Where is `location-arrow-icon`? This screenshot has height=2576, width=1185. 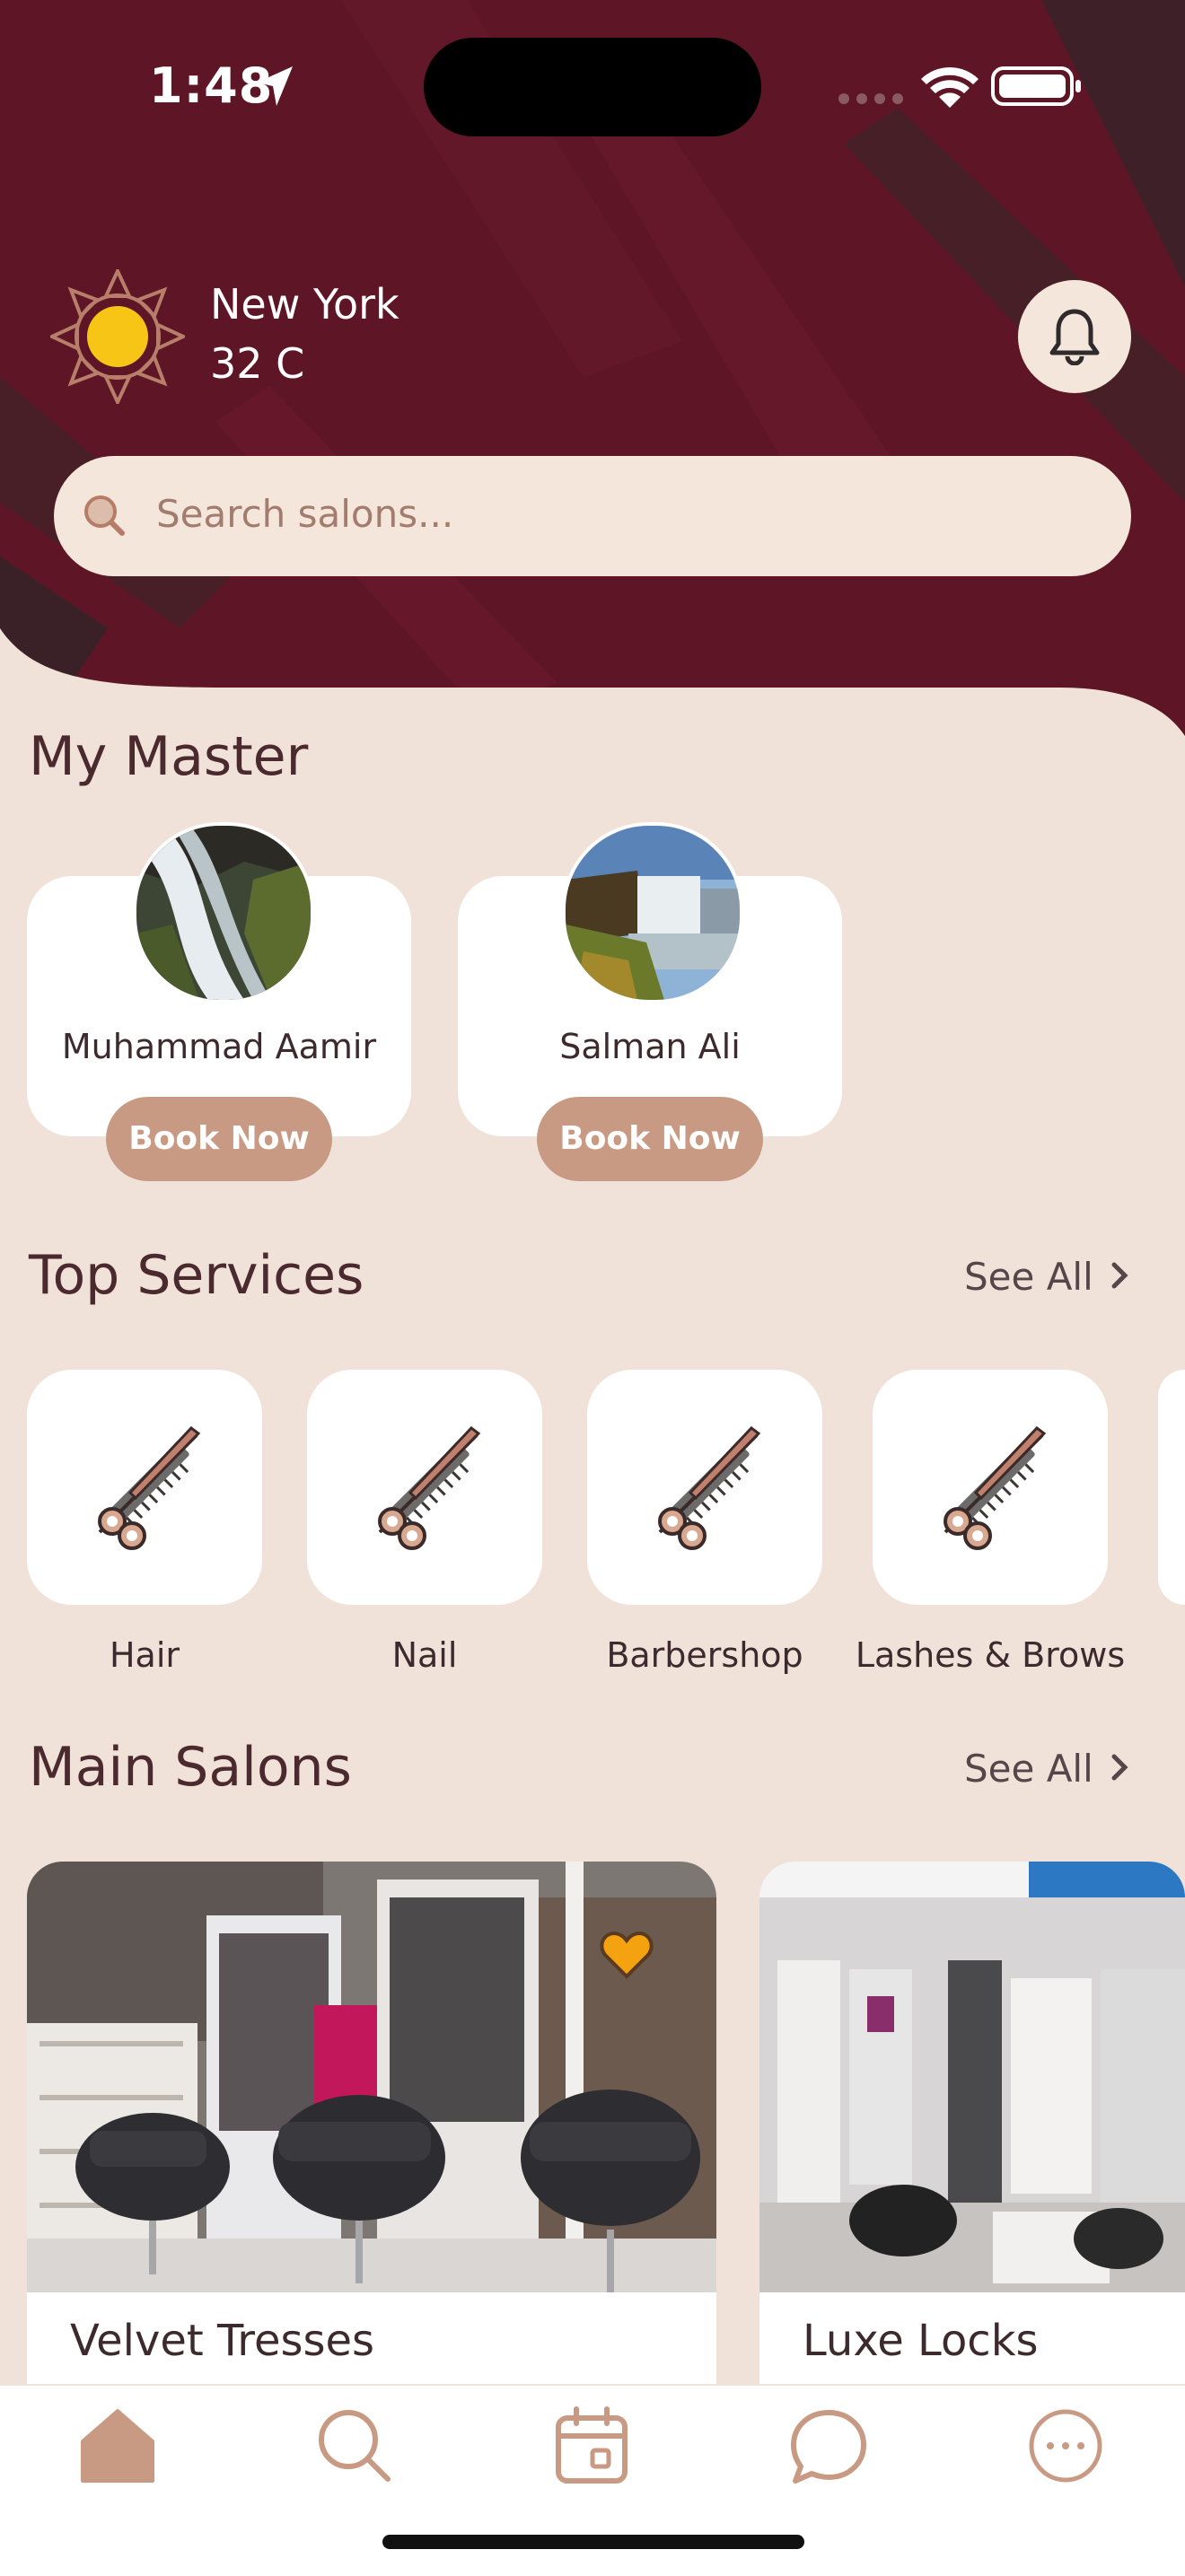 location-arrow-icon is located at coordinates (275, 86).